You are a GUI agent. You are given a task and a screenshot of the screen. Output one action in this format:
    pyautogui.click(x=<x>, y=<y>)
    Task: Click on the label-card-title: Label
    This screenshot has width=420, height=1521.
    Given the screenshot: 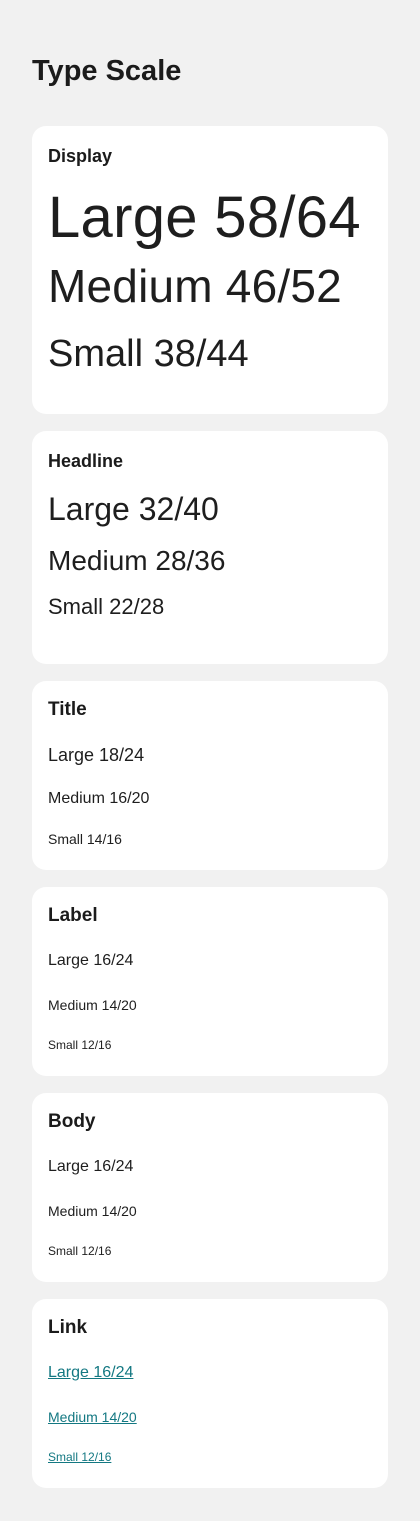 What is the action you would take?
    pyautogui.click(x=73, y=915)
    